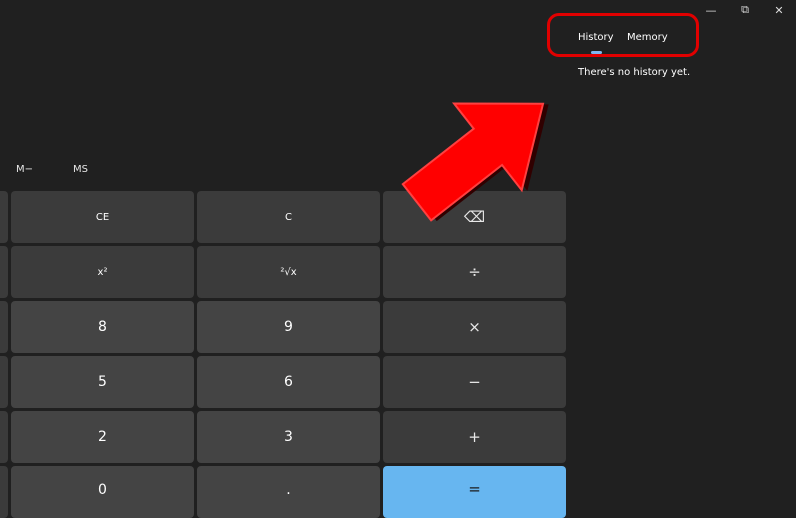 The image size is (796, 518). What do you see at coordinates (102, 327) in the screenshot?
I see `digit-8-button: 8` at bounding box center [102, 327].